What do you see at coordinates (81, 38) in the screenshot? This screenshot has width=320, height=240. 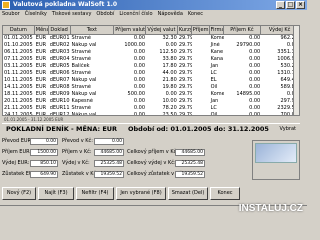 I see `table-cell: Stravné` at bounding box center [81, 38].